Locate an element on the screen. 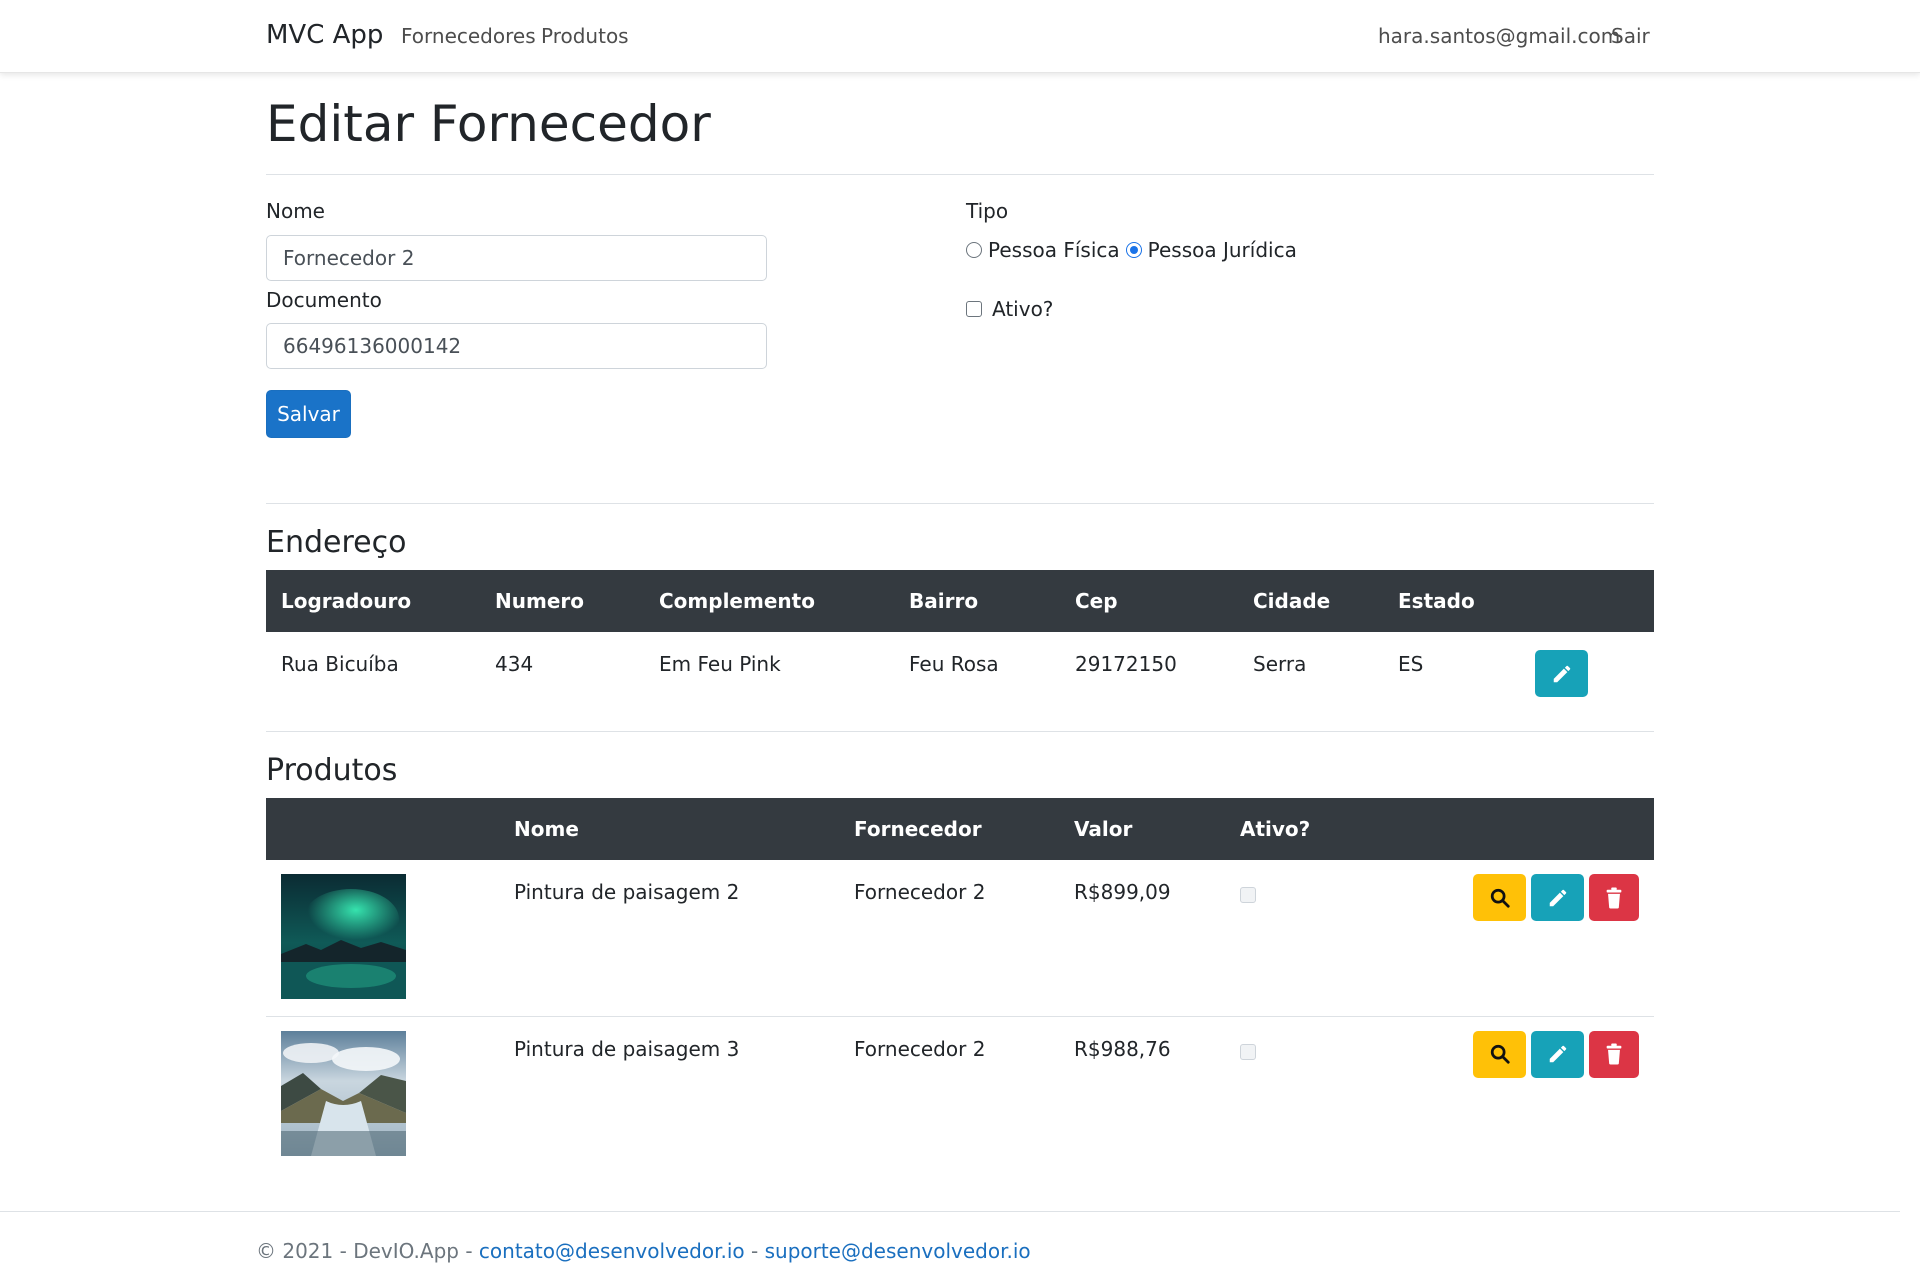  cell-valor: R$899,09 is located at coordinates (1122, 892).